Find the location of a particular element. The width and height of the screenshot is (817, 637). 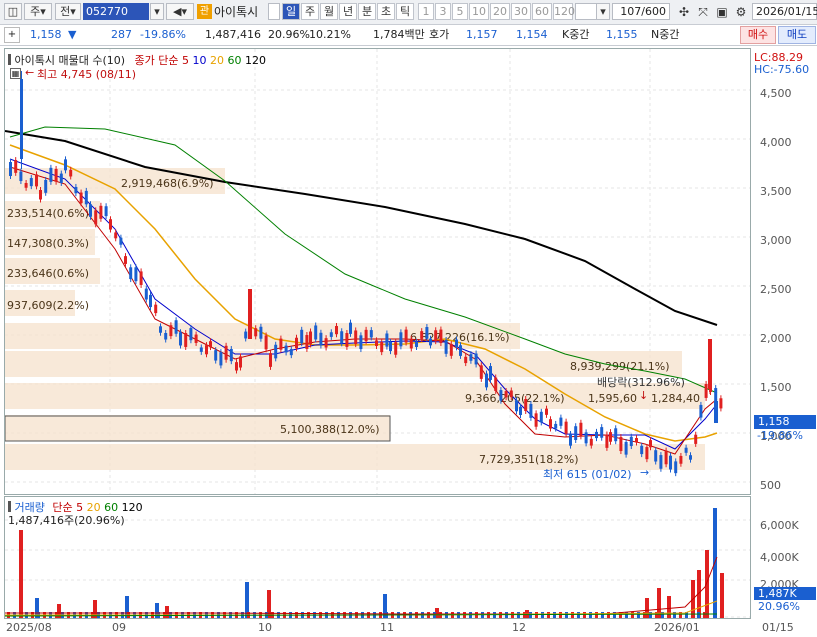

price-tick: 4,000 is located at coordinates (776, 142).